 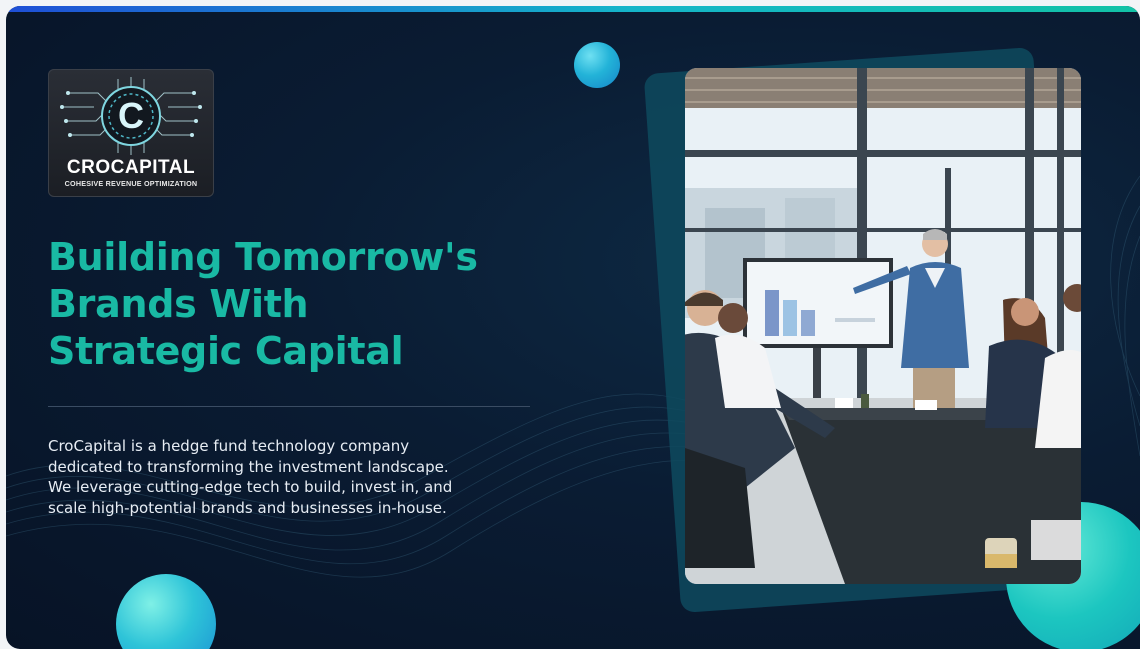 I want to click on svg-text: C, so click(x=131, y=115).